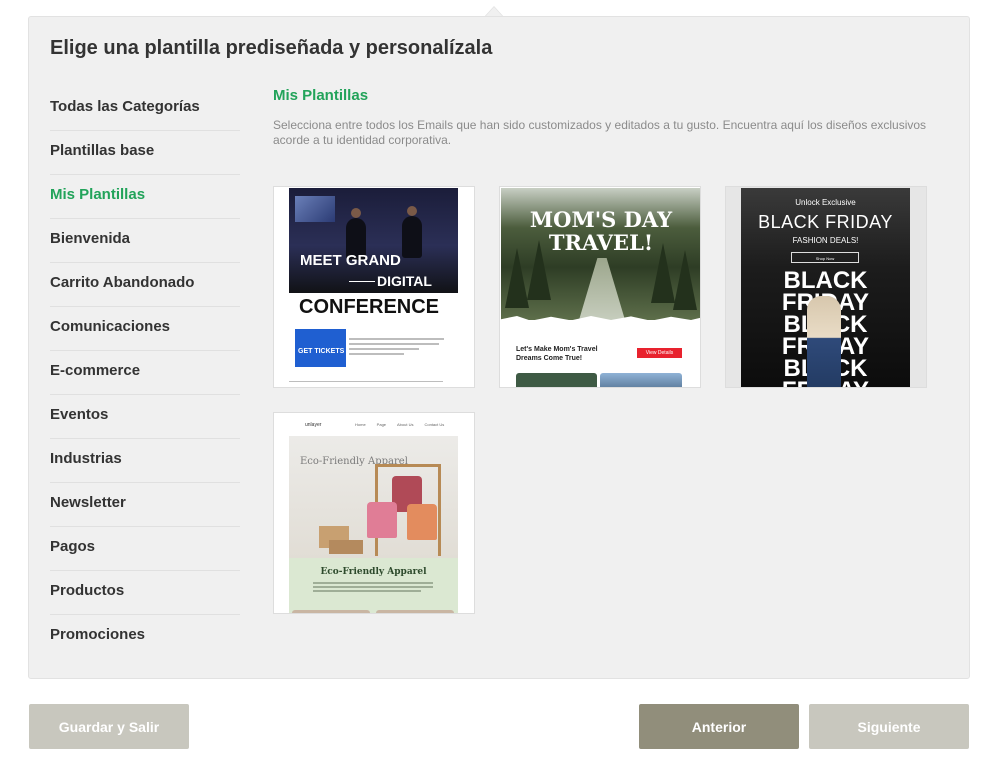  I want to click on template-header: unlayer Home Page About Us Contact Us, so click(373, 425).